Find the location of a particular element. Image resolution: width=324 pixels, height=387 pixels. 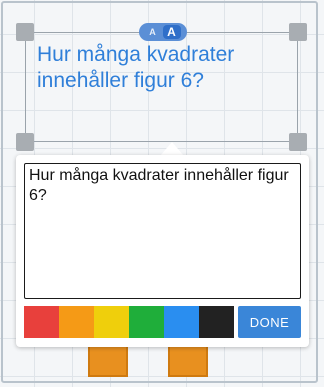

color-swatch-blue is located at coordinates (181, 322).